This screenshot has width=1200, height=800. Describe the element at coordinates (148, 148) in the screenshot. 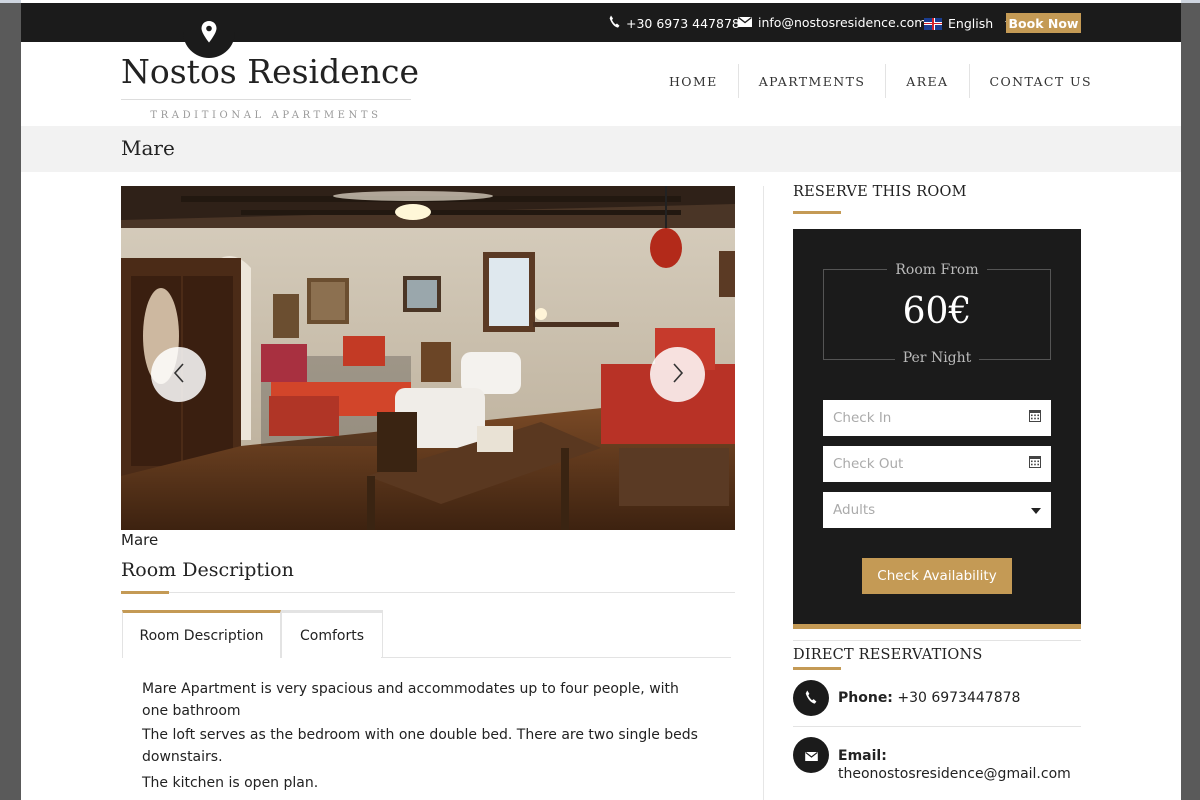

I see `page-title: Mare` at that location.